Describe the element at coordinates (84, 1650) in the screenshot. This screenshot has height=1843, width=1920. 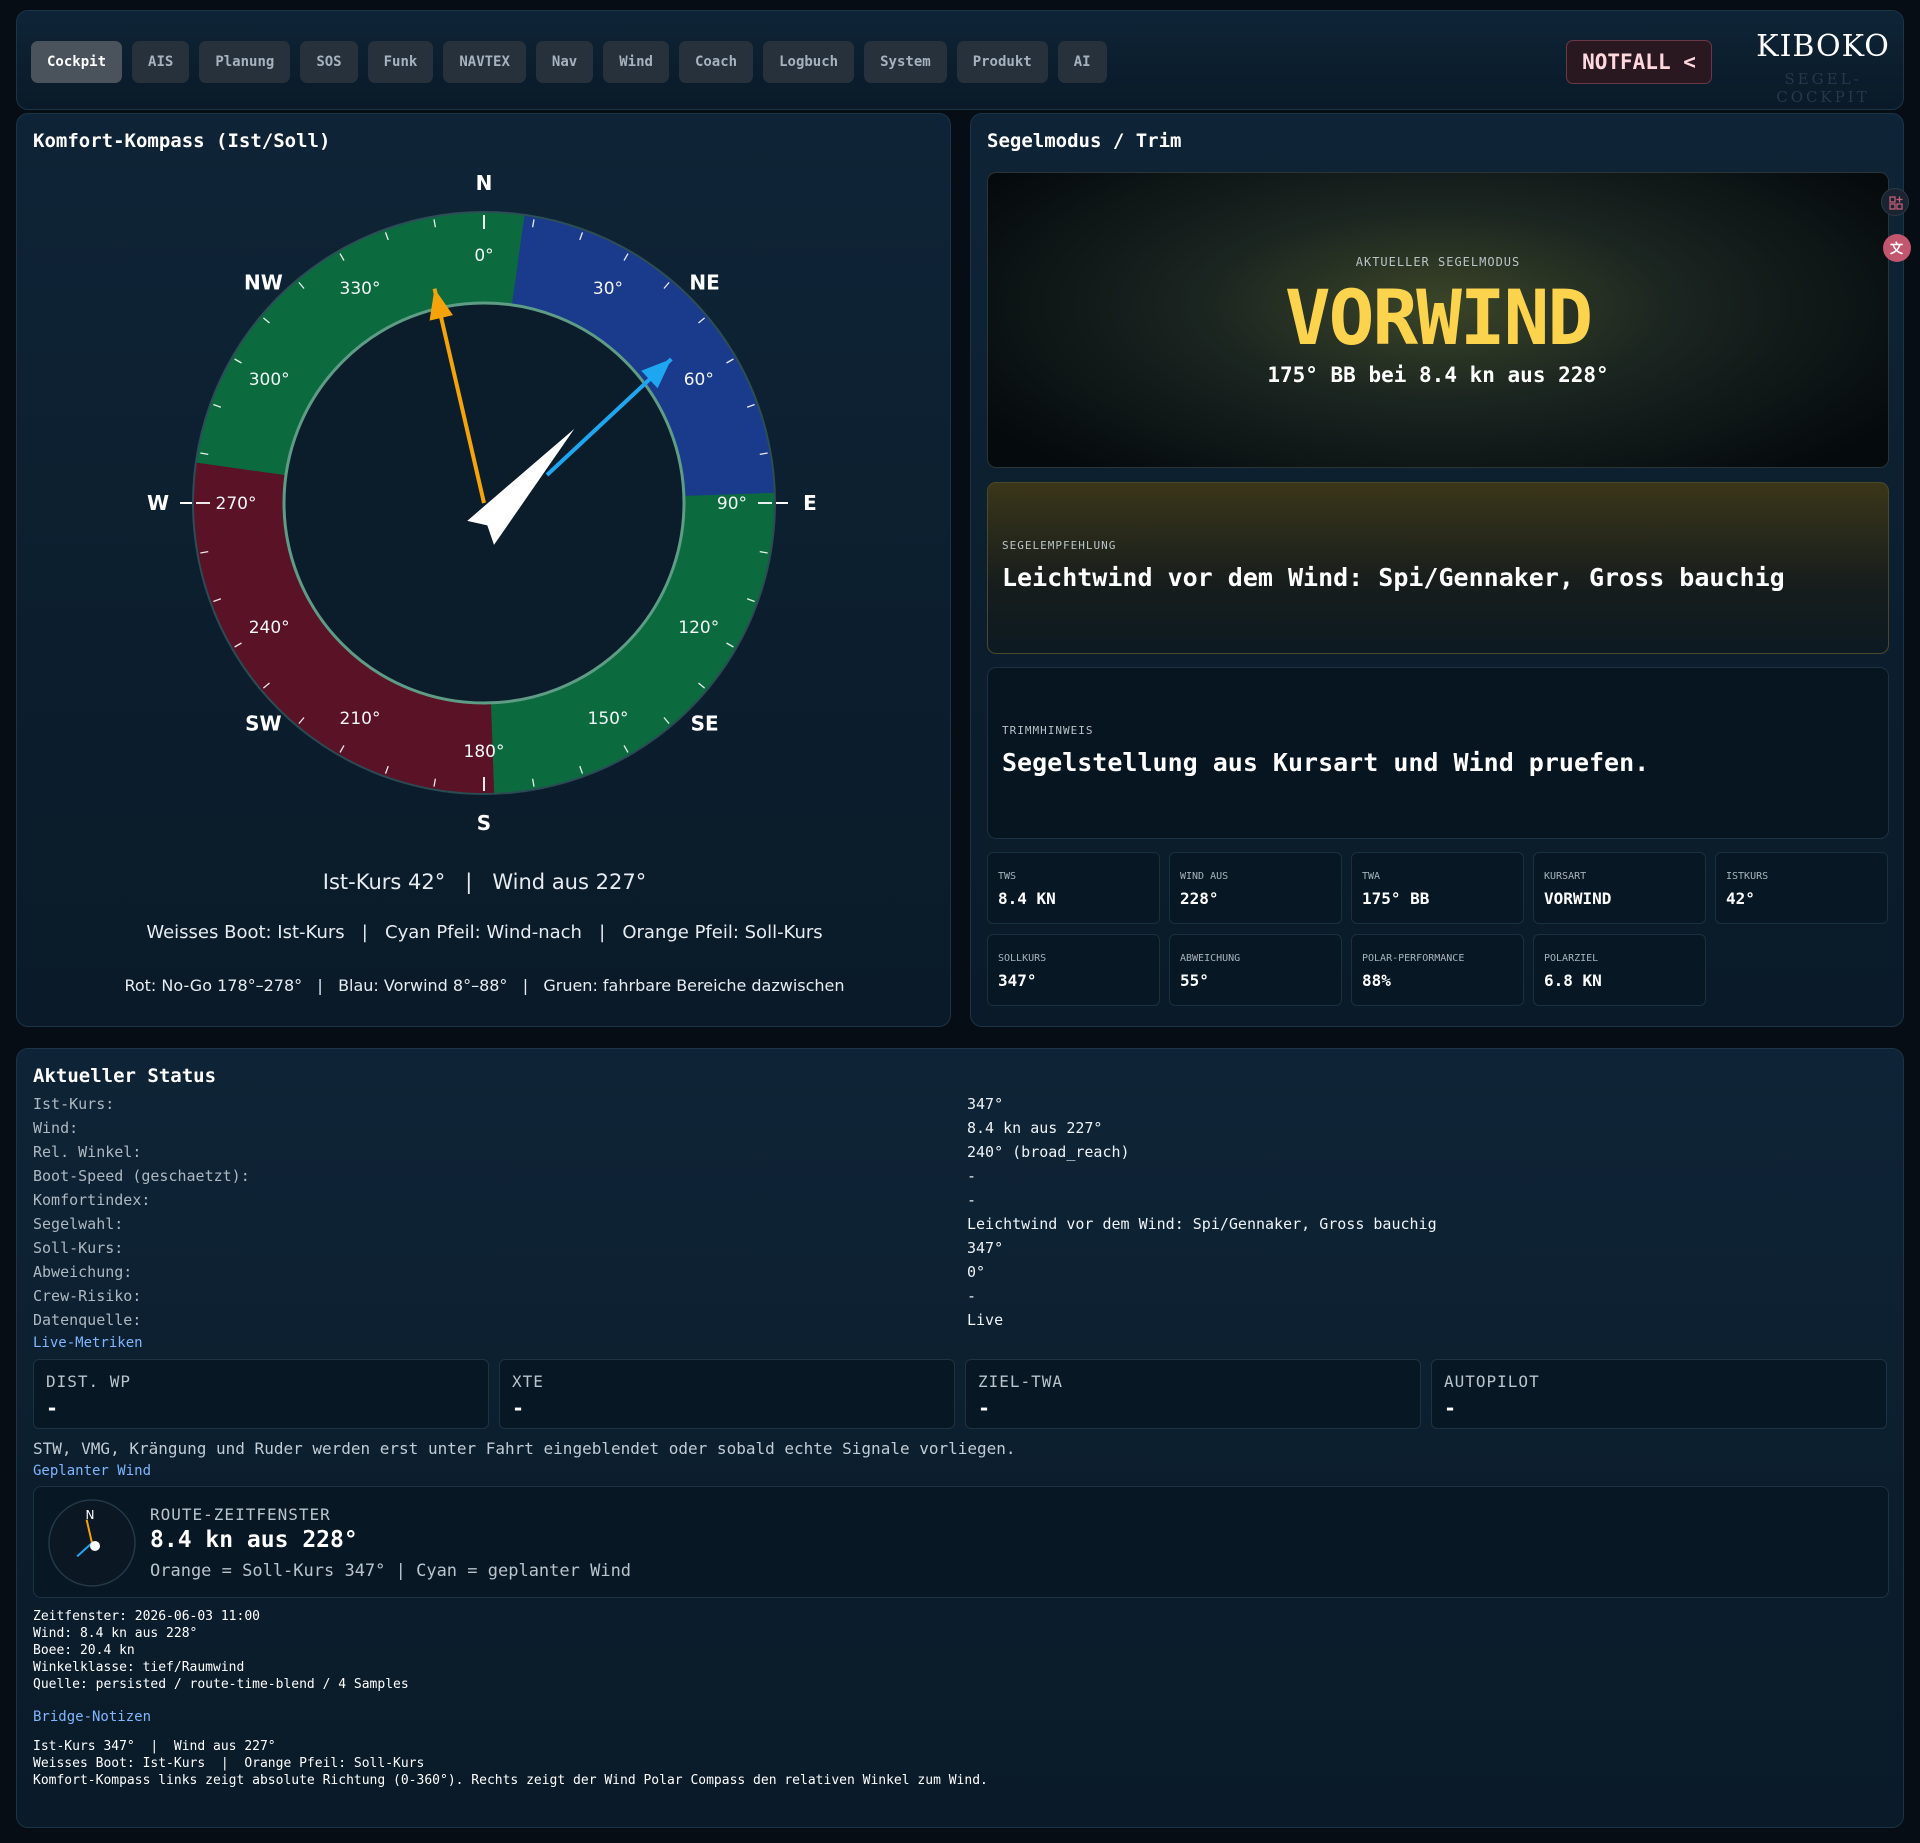
I see `route-detail-line: Boee: 20.4 kn` at that location.